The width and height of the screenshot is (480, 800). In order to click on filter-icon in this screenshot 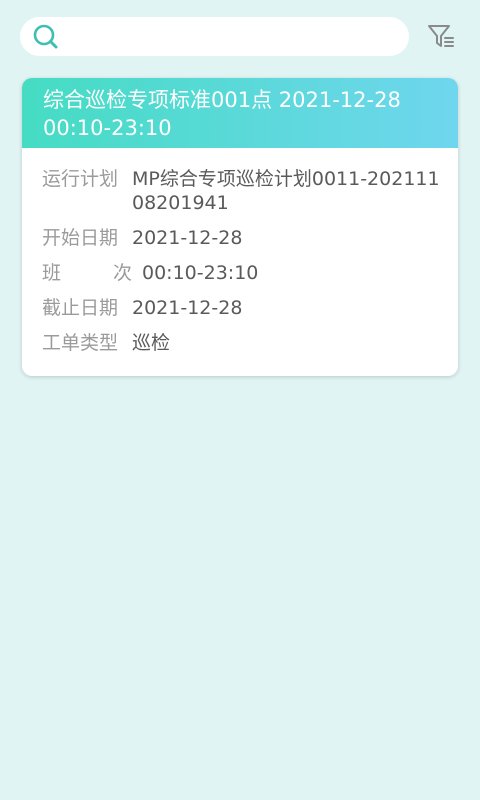, I will do `click(441, 37)`.